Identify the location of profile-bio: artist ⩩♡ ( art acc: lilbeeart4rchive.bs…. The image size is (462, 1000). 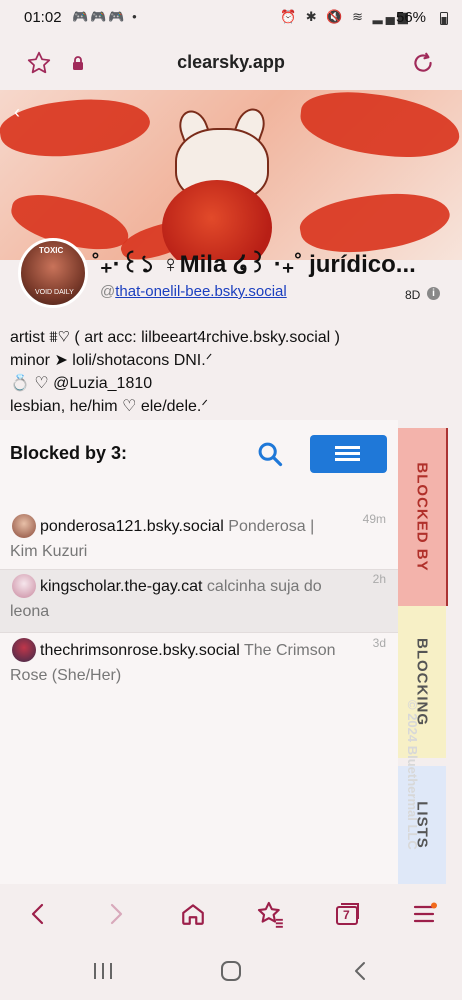
(230, 372).